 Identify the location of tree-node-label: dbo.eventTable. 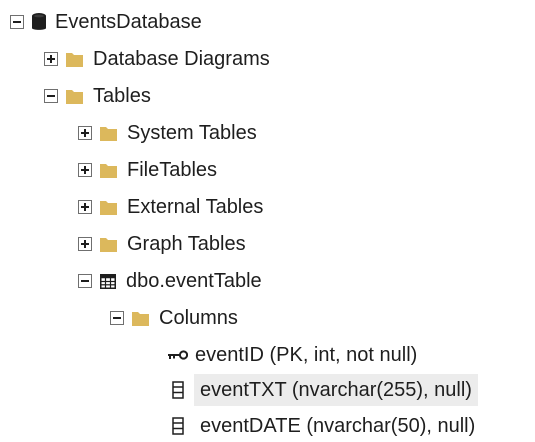
(194, 281).